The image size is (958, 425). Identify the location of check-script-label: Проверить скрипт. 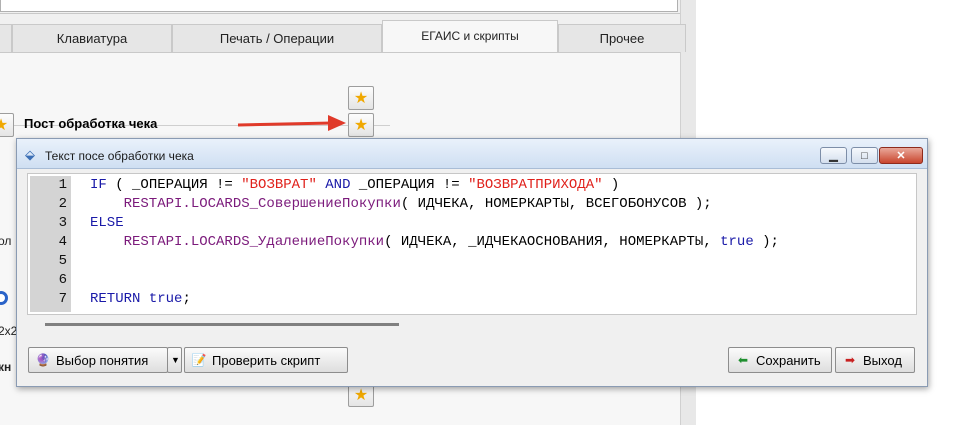
(266, 360).